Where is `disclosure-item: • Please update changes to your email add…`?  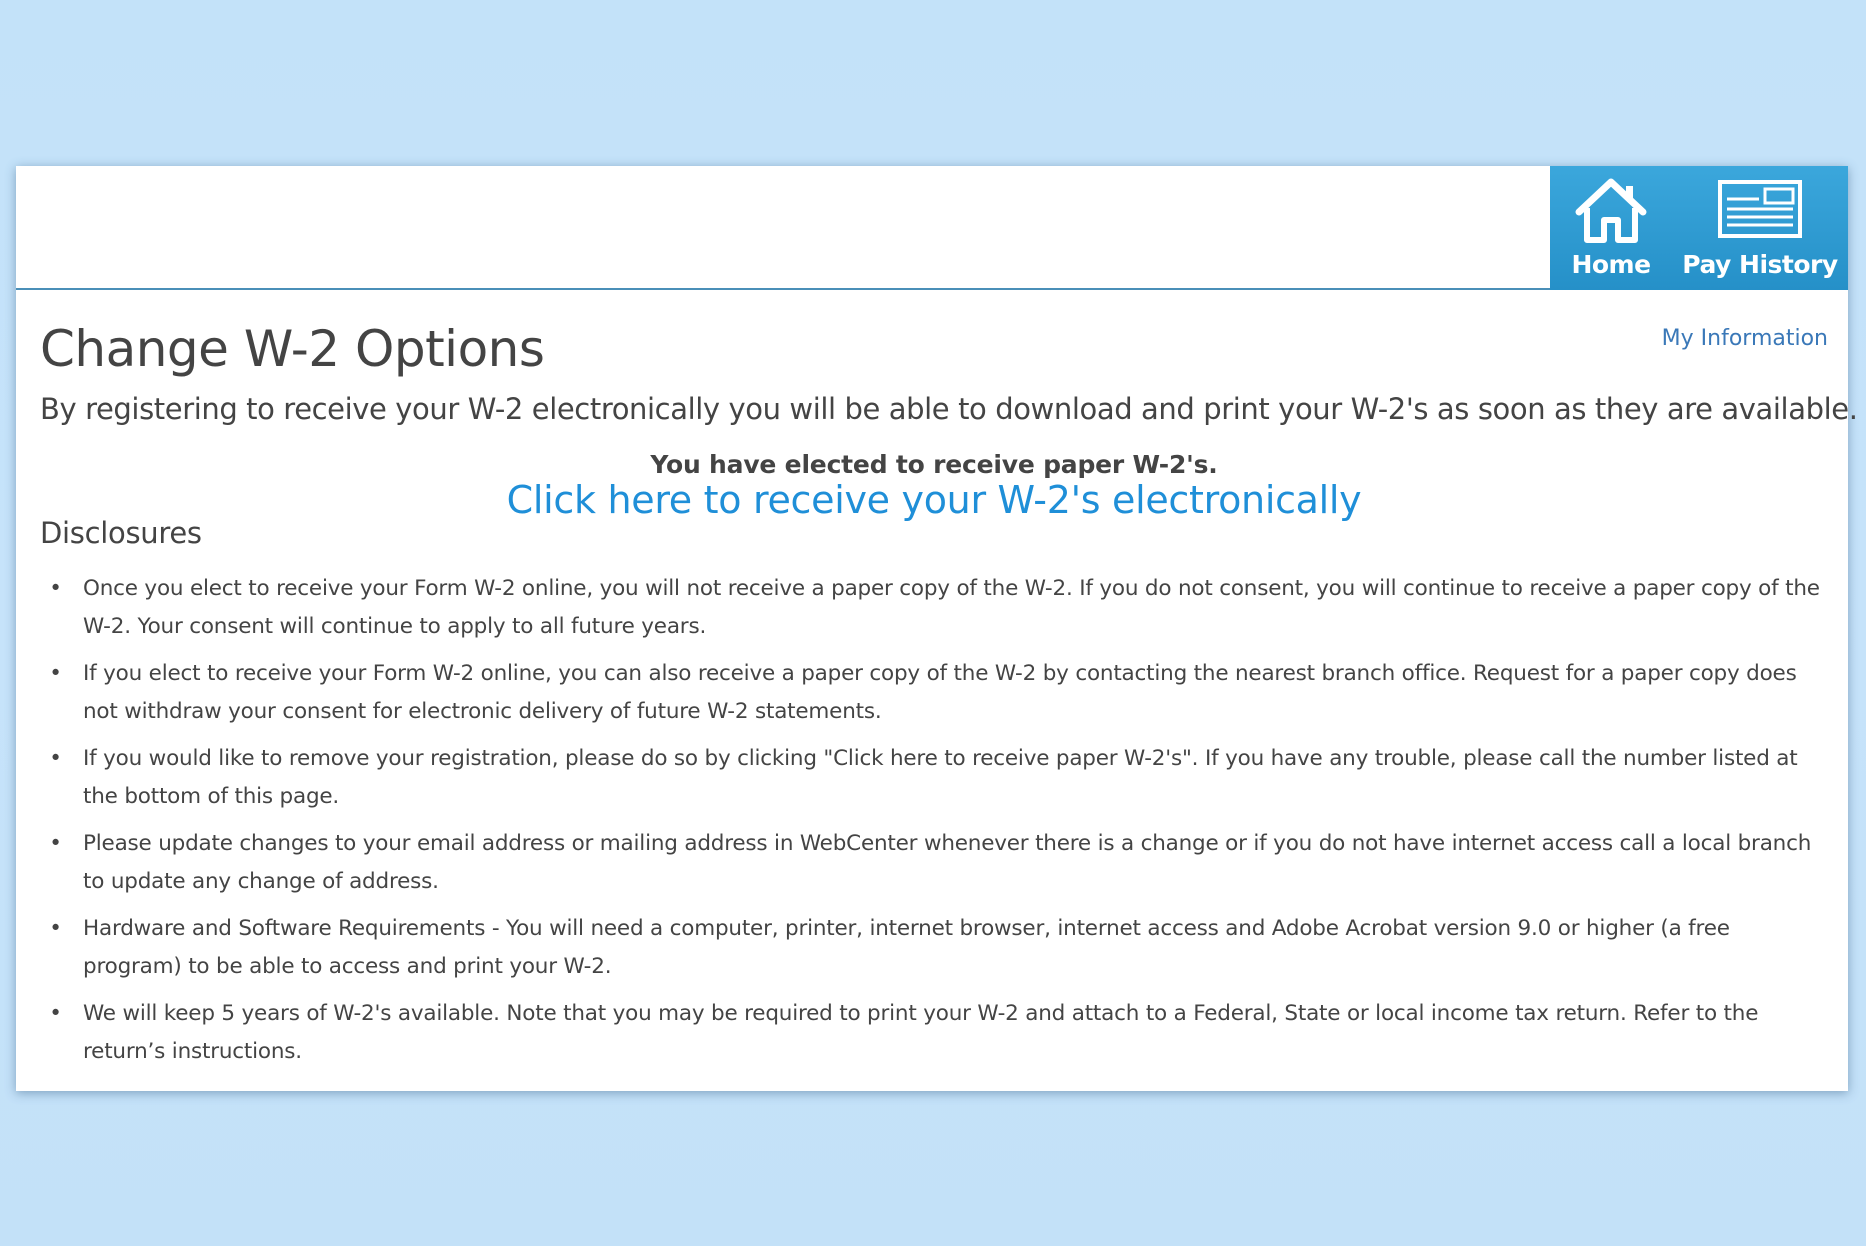 disclosure-item: • Please update changes to your email add… is located at coordinates (934, 863).